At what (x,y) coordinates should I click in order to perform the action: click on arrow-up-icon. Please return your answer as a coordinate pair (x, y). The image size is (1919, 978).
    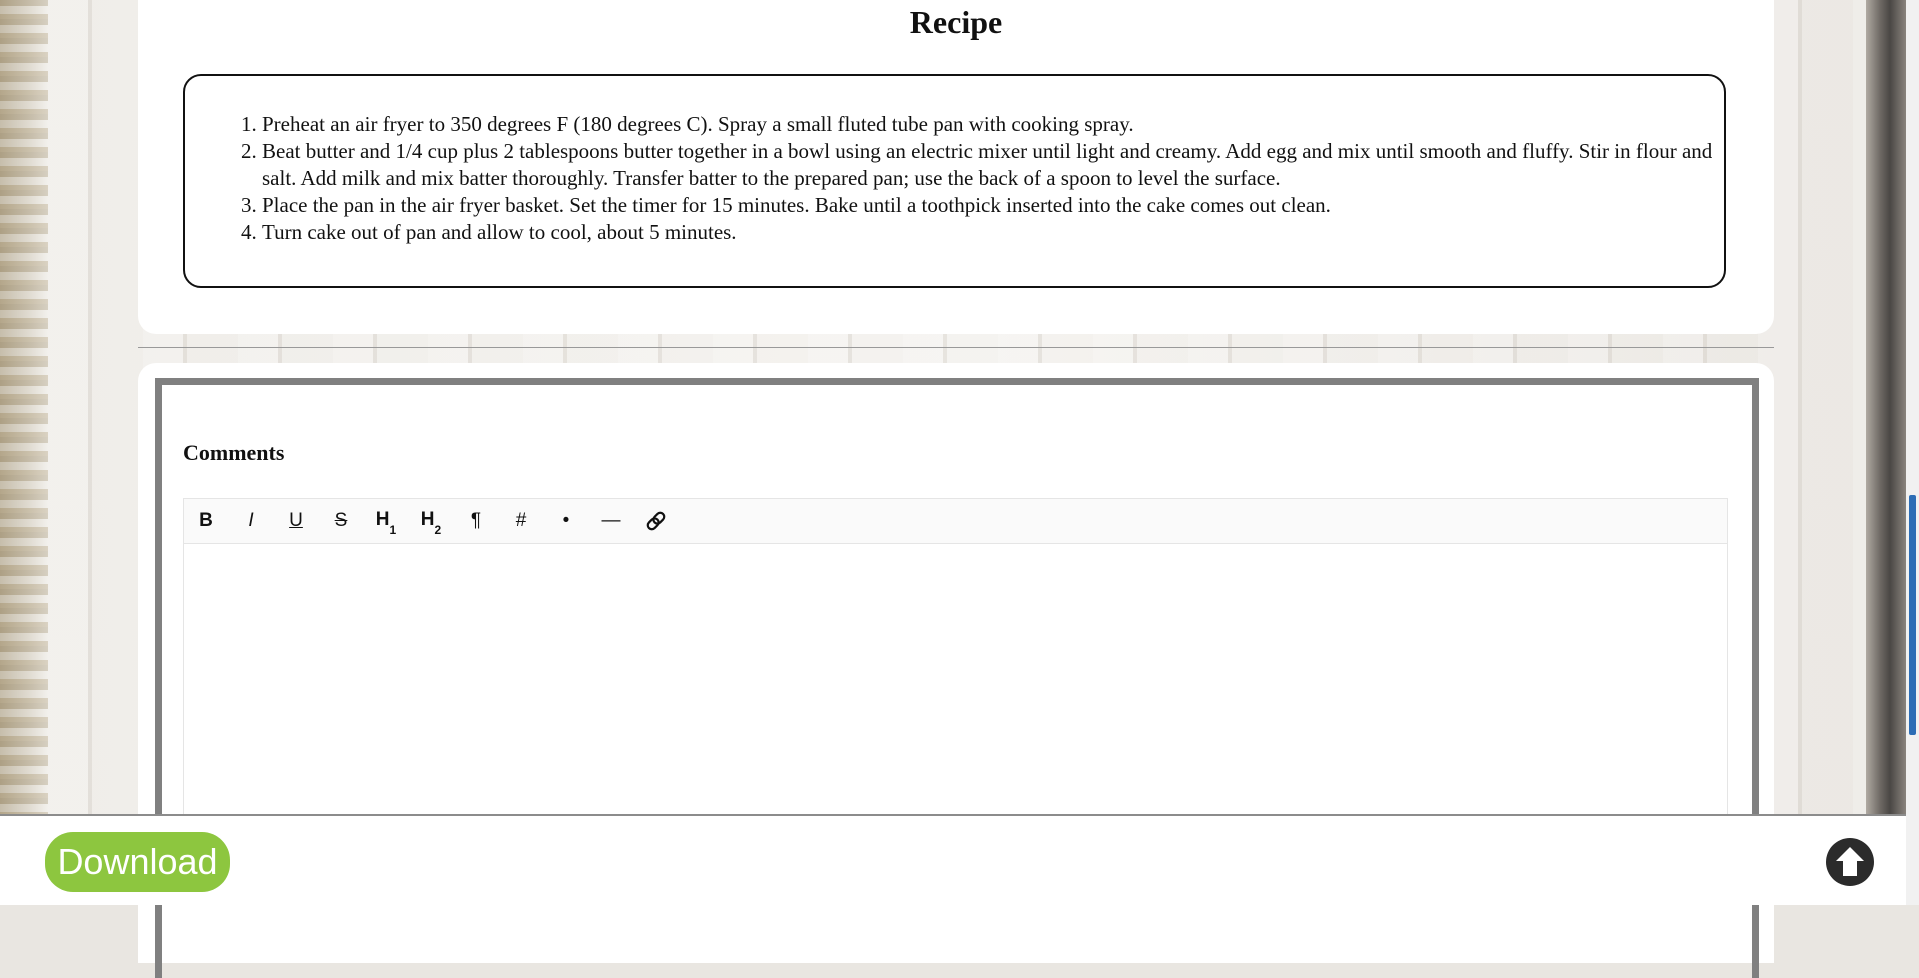
    Looking at the image, I should click on (1850, 861).